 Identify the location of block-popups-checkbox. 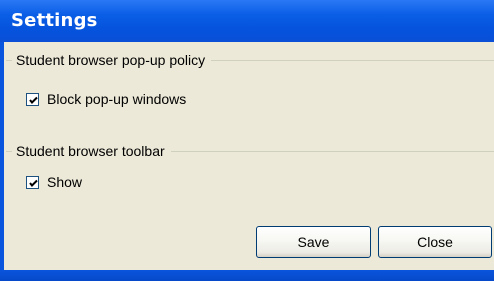
(32, 99).